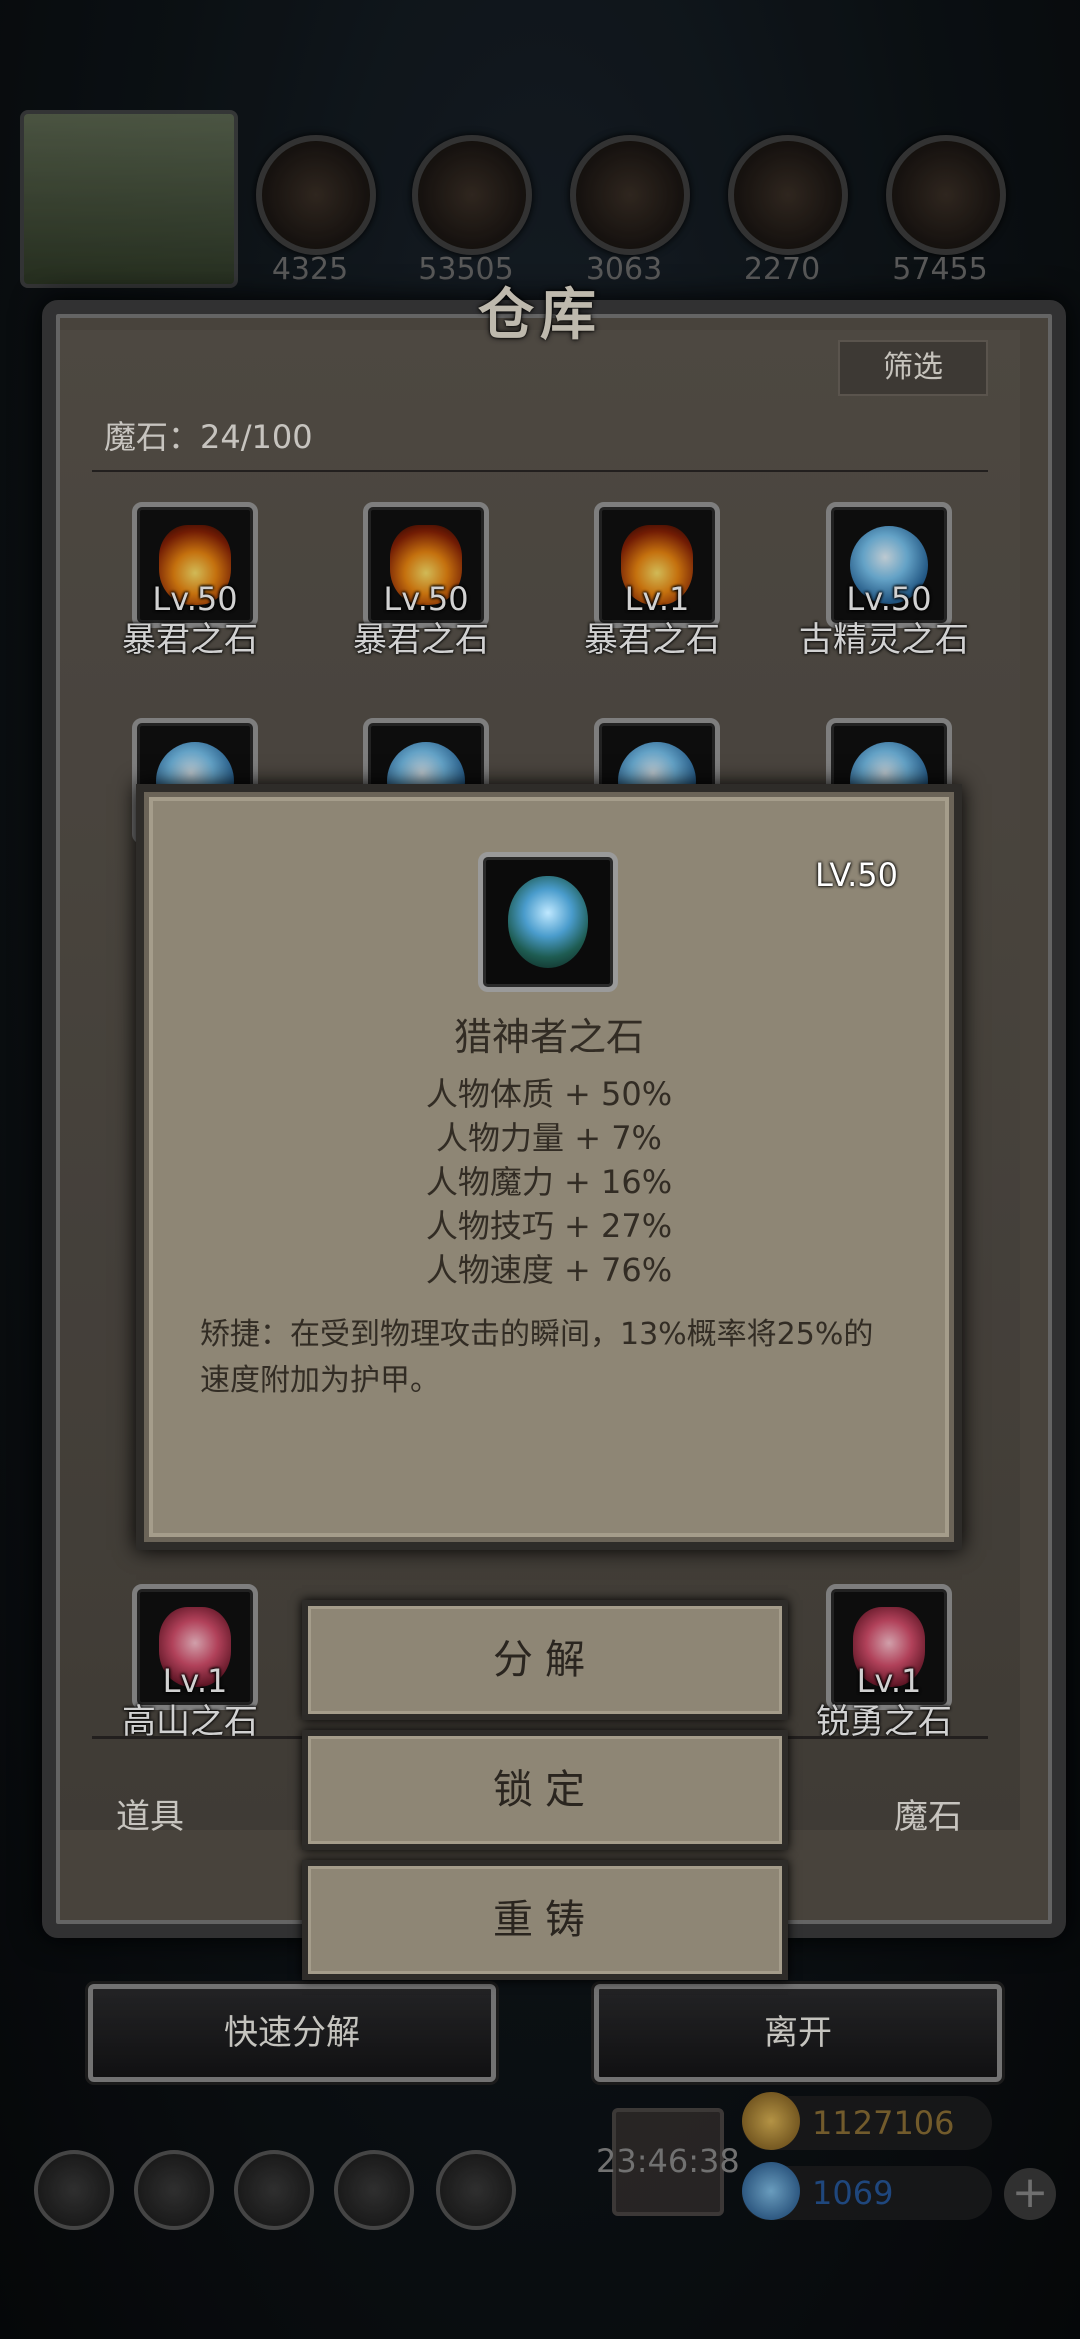 The height and width of the screenshot is (2339, 1080). What do you see at coordinates (545, 1920) in the screenshot?
I see `recast-button: 重铸` at bounding box center [545, 1920].